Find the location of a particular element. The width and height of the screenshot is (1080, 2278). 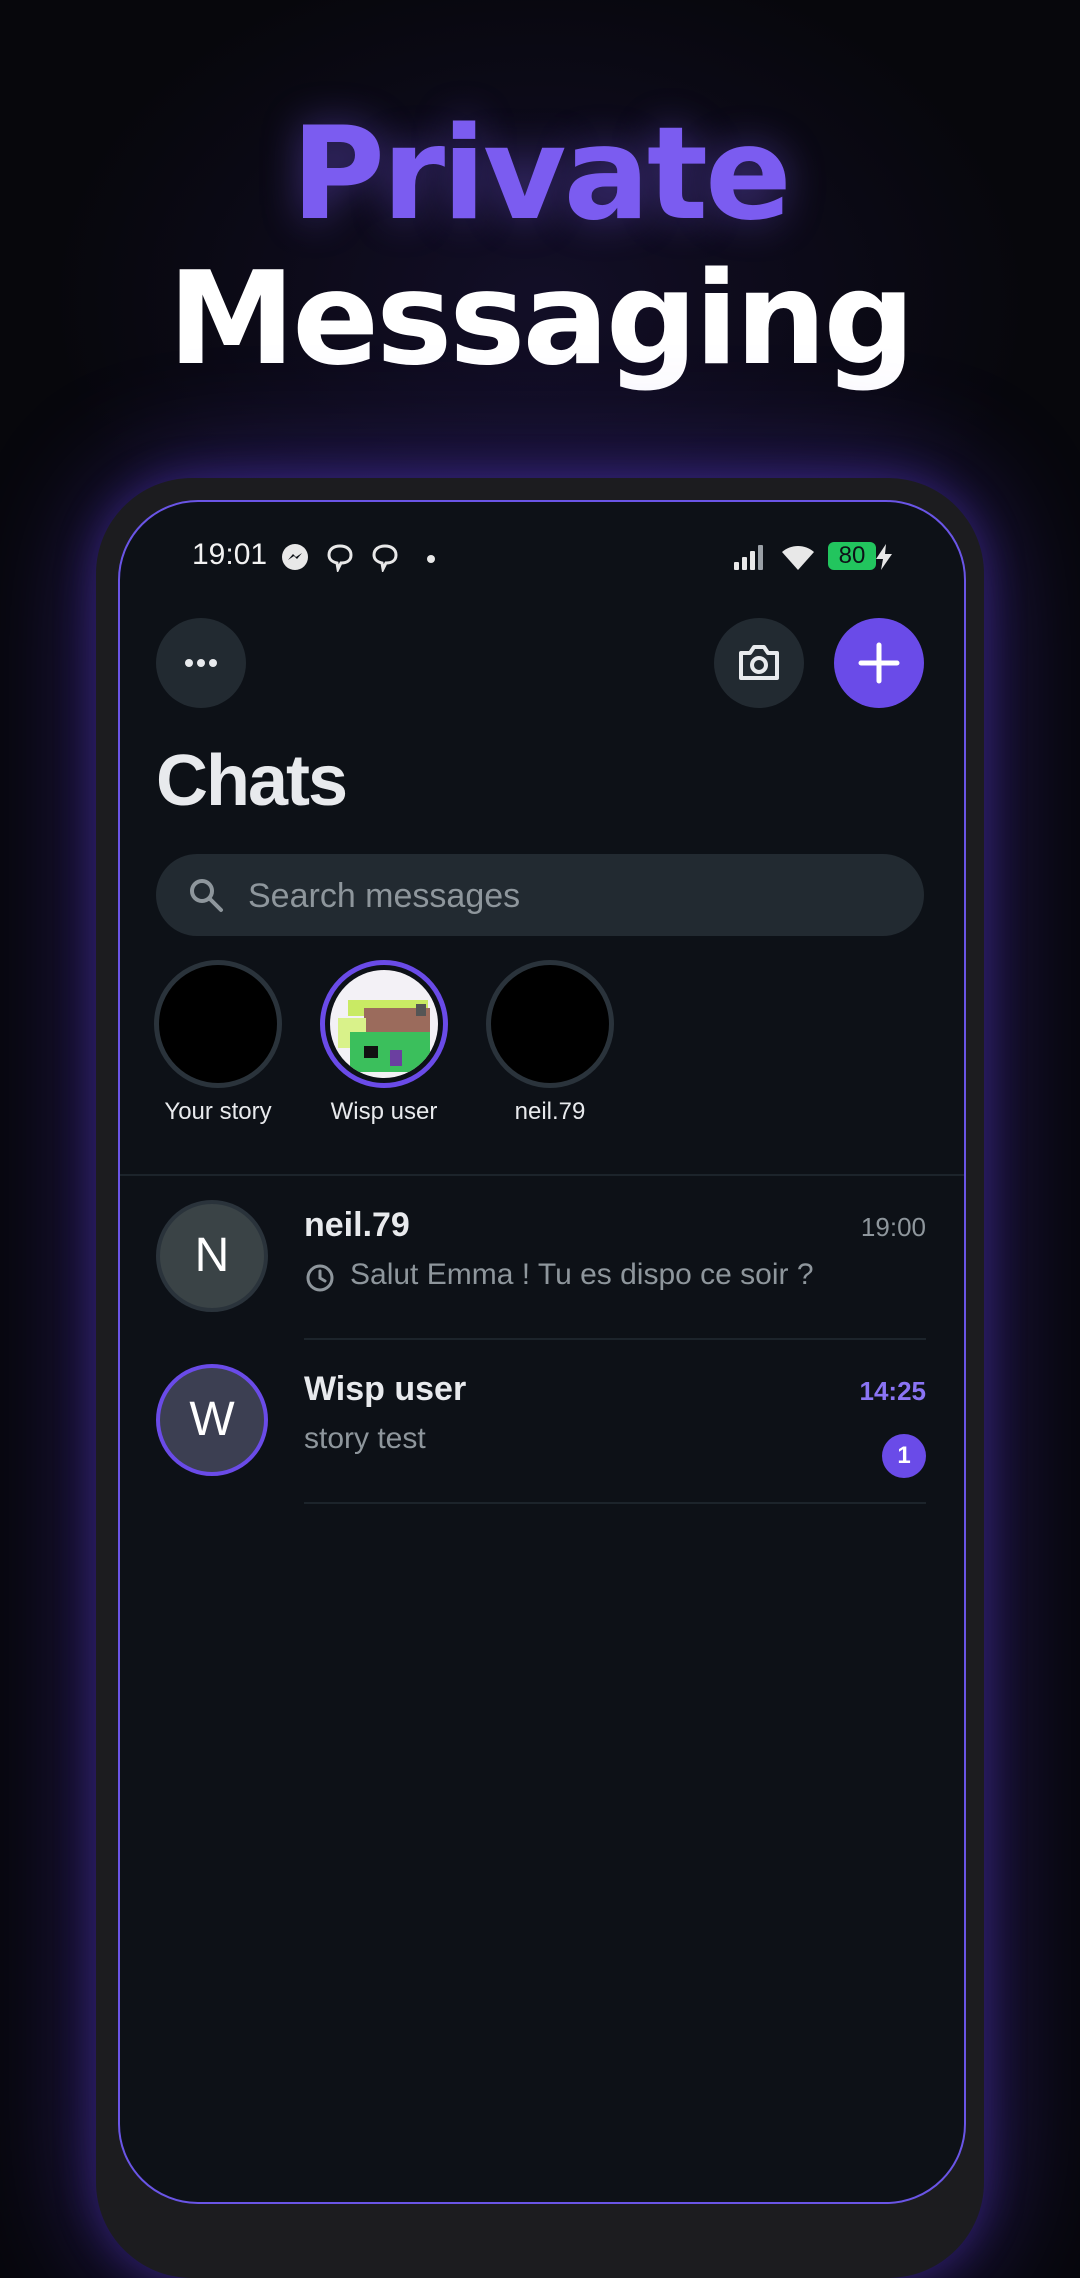

charging-icon is located at coordinates (884, 557).